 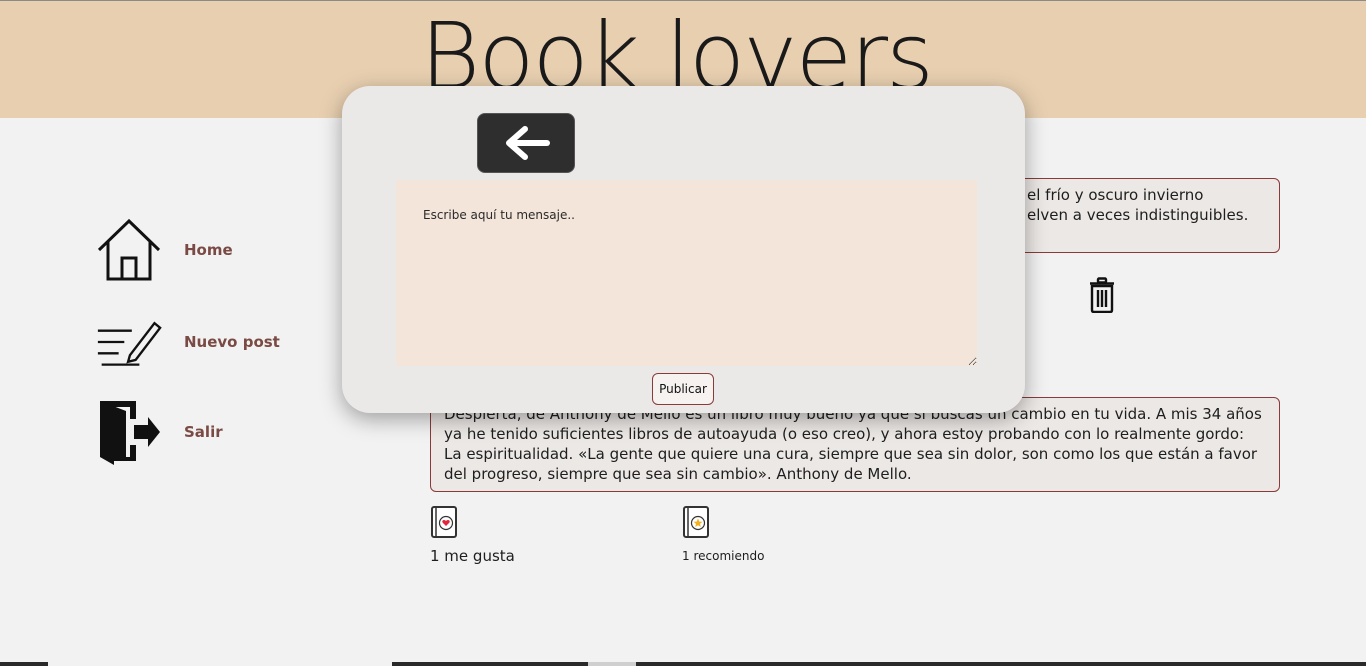 What do you see at coordinates (686, 273) in the screenshot?
I see `message-textarea` at bounding box center [686, 273].